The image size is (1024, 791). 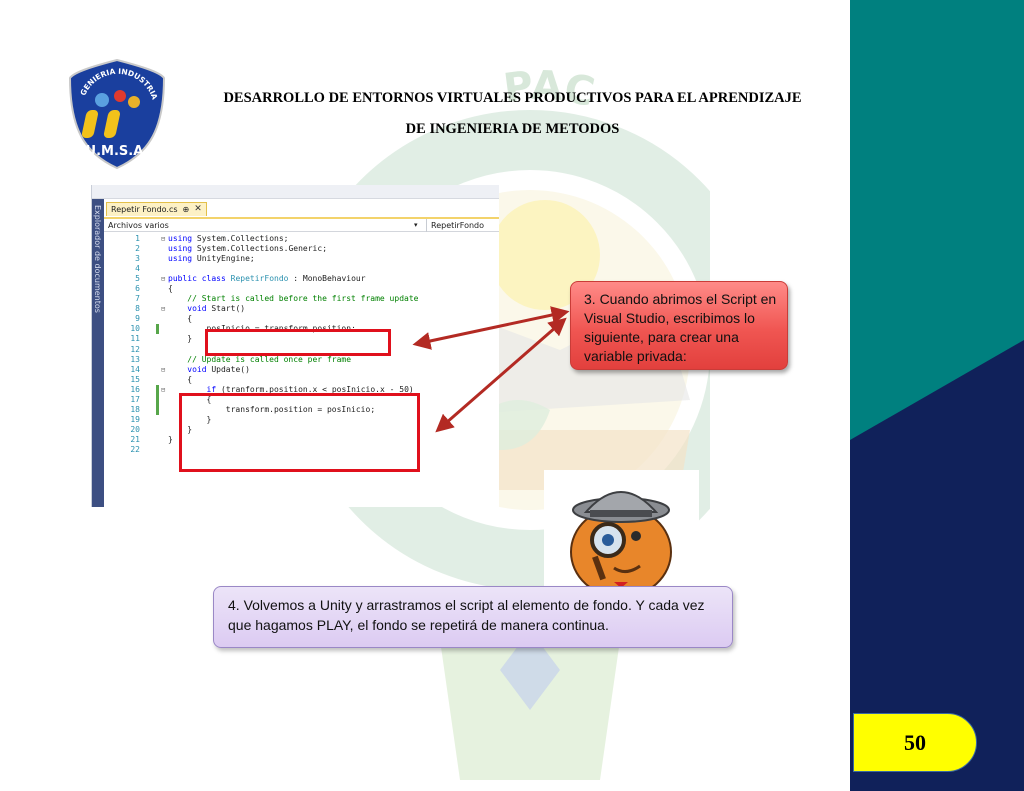 What do you see at coordinates (137, 238) in the screenshot?
I see `line-number: 1` at bounding box center [137, 238].